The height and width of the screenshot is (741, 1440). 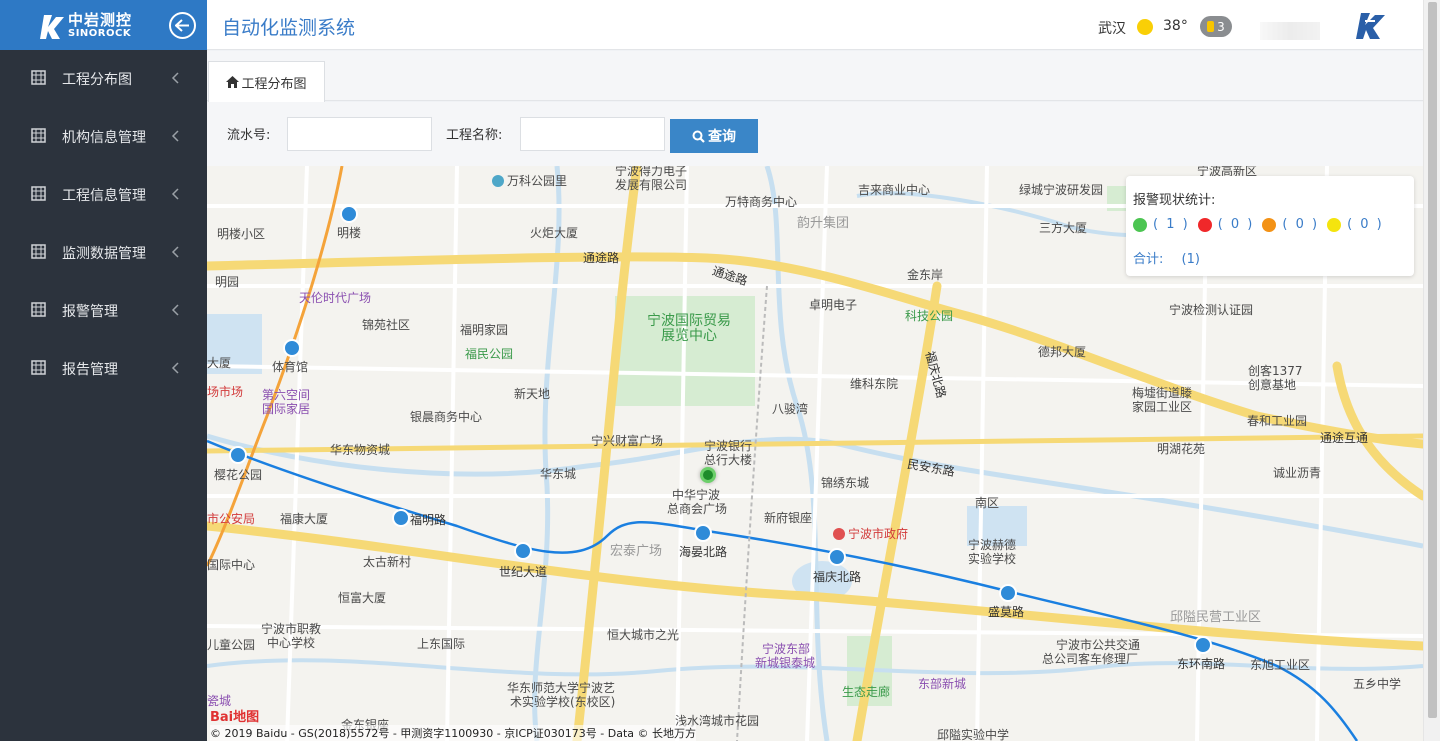 I want to click on alarm-total: 合计: (1), so click(x=1166, y=257).